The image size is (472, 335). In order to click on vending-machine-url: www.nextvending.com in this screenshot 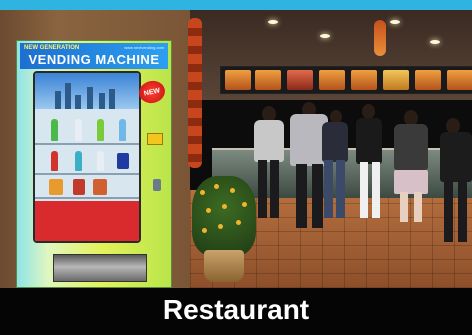, I will do `click(144, 47)`.